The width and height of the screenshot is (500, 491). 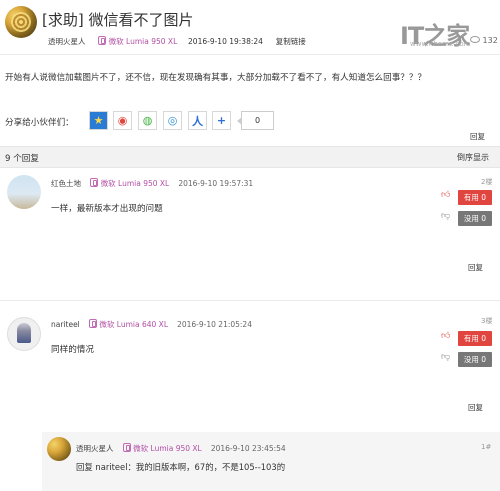 What do you see at coordinates (107, 209) in the screenshot?
I see `comment-text: 一样，最新版本才出现的问题` at bounding box center [107, 209].